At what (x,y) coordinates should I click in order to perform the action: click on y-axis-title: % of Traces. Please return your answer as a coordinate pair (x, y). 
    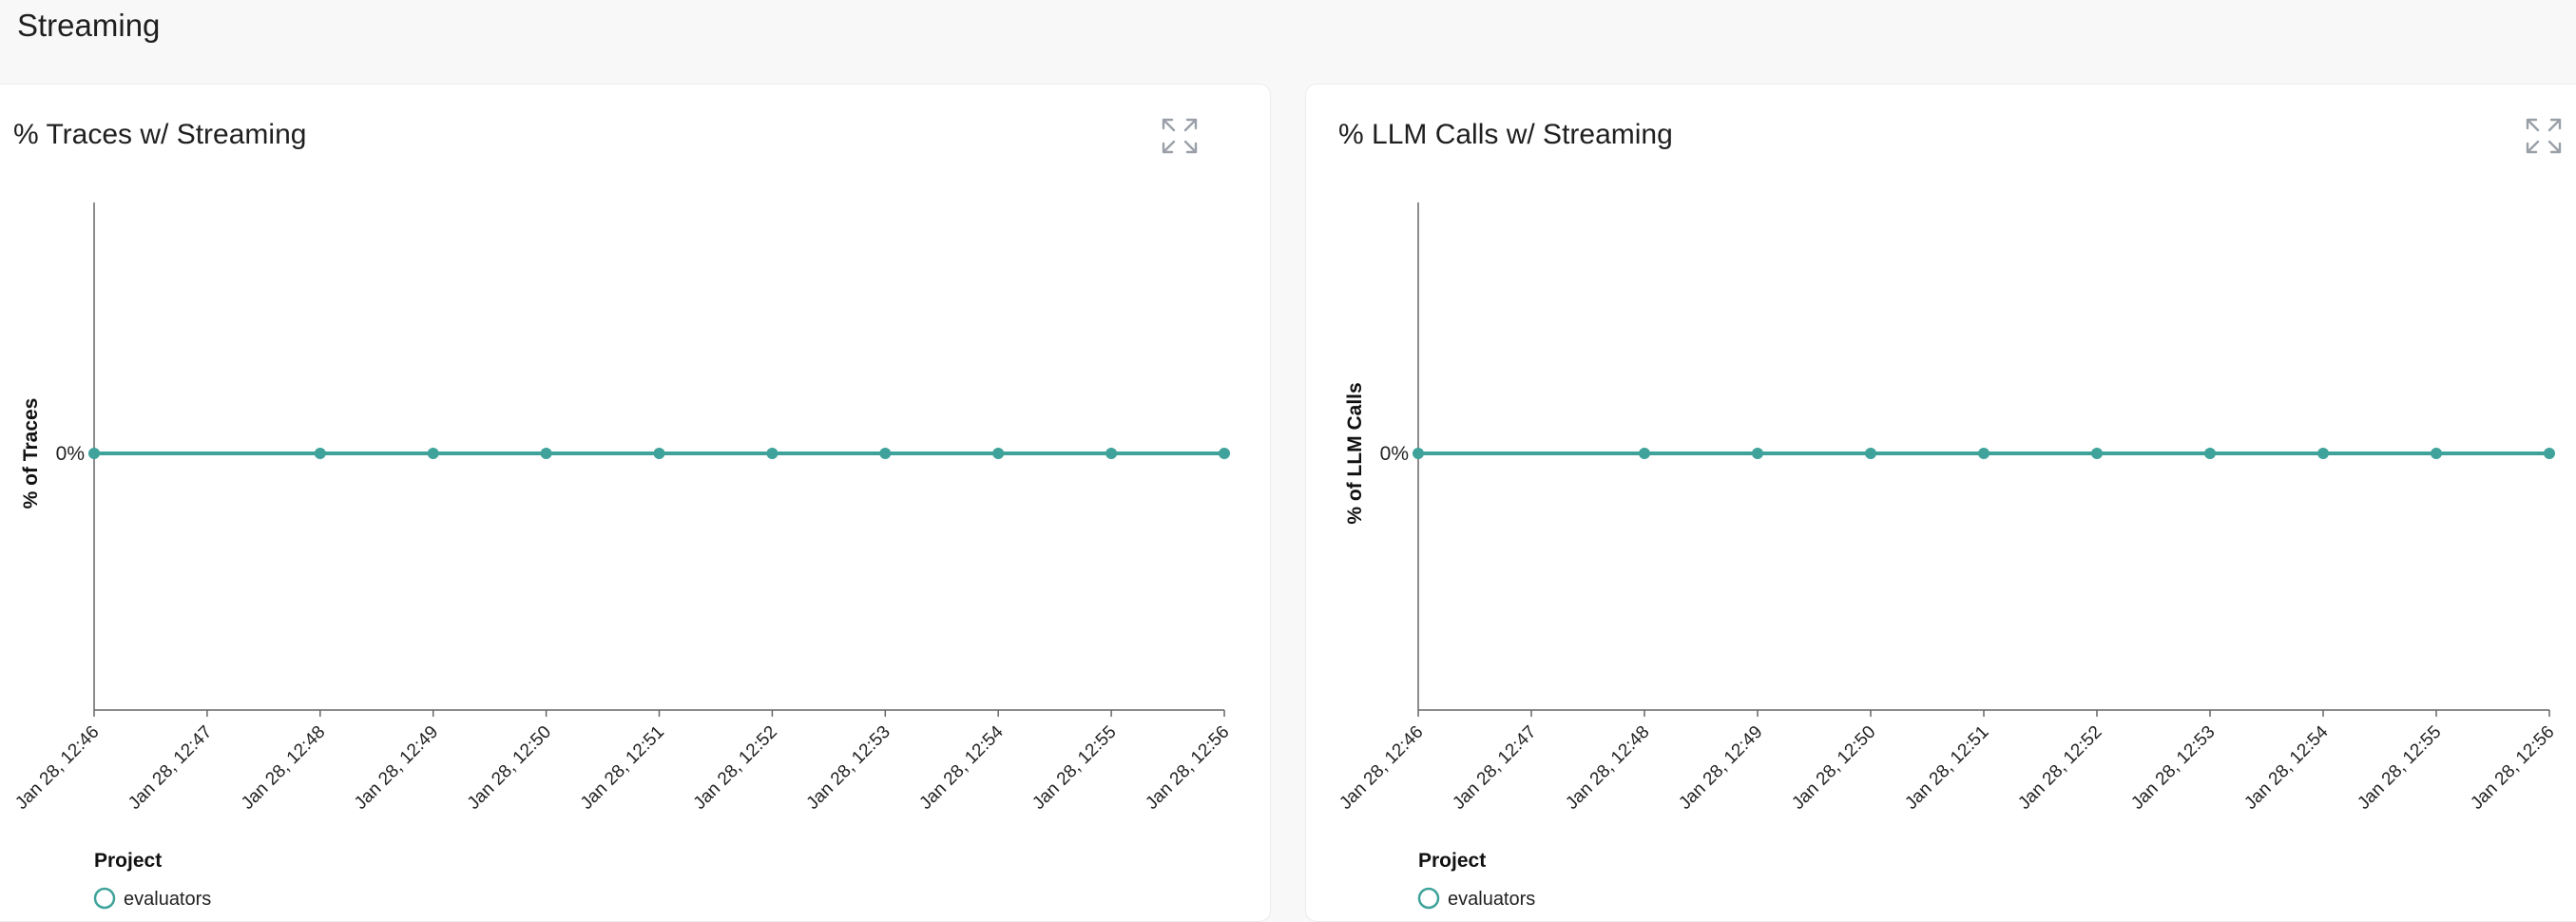
    Looking at the image, I should click on (31, 453).